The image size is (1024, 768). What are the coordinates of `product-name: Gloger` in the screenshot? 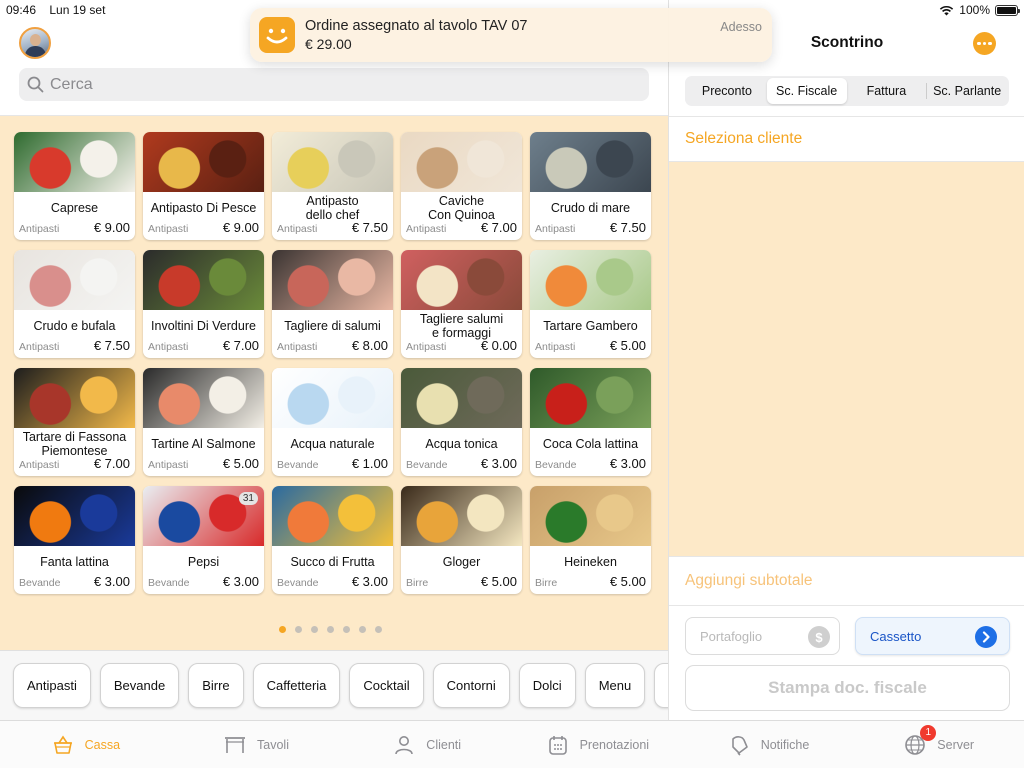 It's located at (461, 561).